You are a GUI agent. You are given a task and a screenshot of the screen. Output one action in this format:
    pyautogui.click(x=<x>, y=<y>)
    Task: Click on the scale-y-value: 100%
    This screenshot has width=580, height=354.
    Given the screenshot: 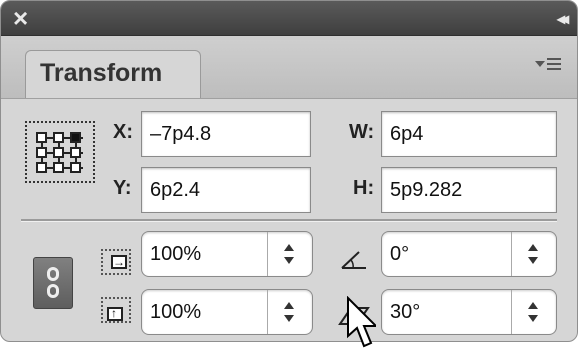 What is the action you would take?
    pyautogui.click(x=176, y=312)
    